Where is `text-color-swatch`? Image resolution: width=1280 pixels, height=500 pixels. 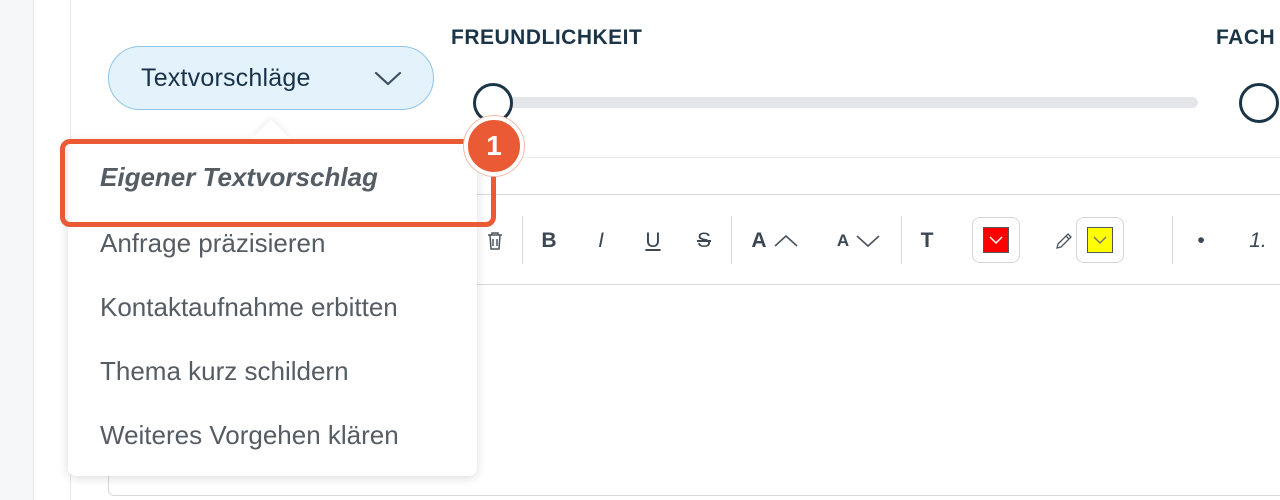 text-color-swatch is located at coordinates (996, 240).